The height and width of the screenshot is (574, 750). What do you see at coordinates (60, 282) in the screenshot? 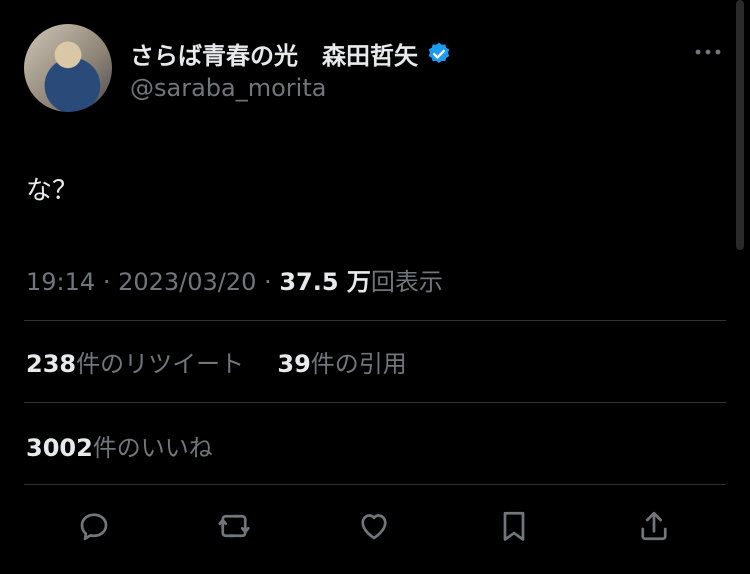
I see `tweet-time: 19:14` at bounding box center [60, 282].